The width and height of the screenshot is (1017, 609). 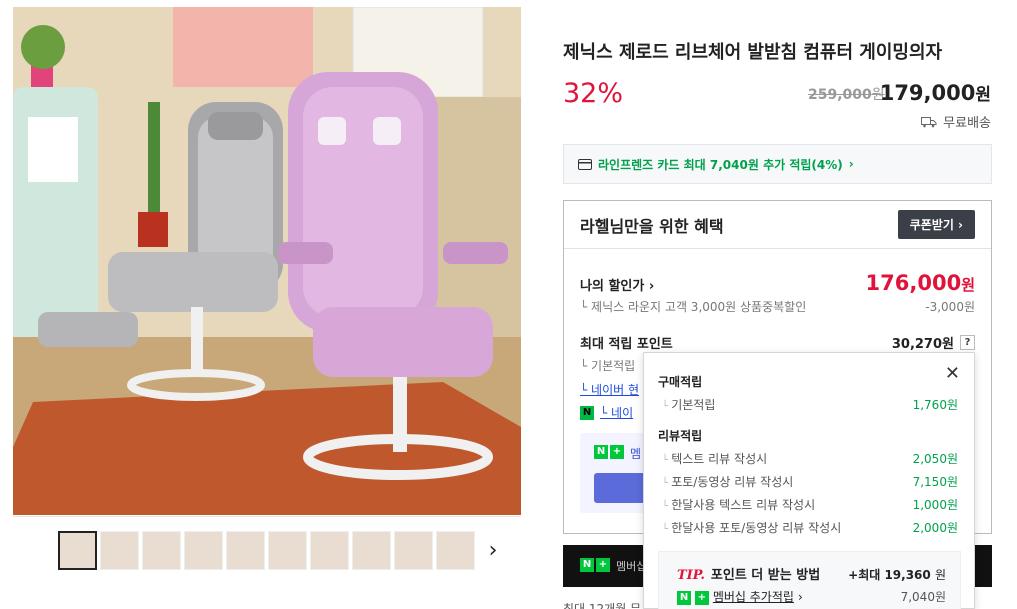 I want to click on my-discount-unit: 원, so click(x=968, y=285).